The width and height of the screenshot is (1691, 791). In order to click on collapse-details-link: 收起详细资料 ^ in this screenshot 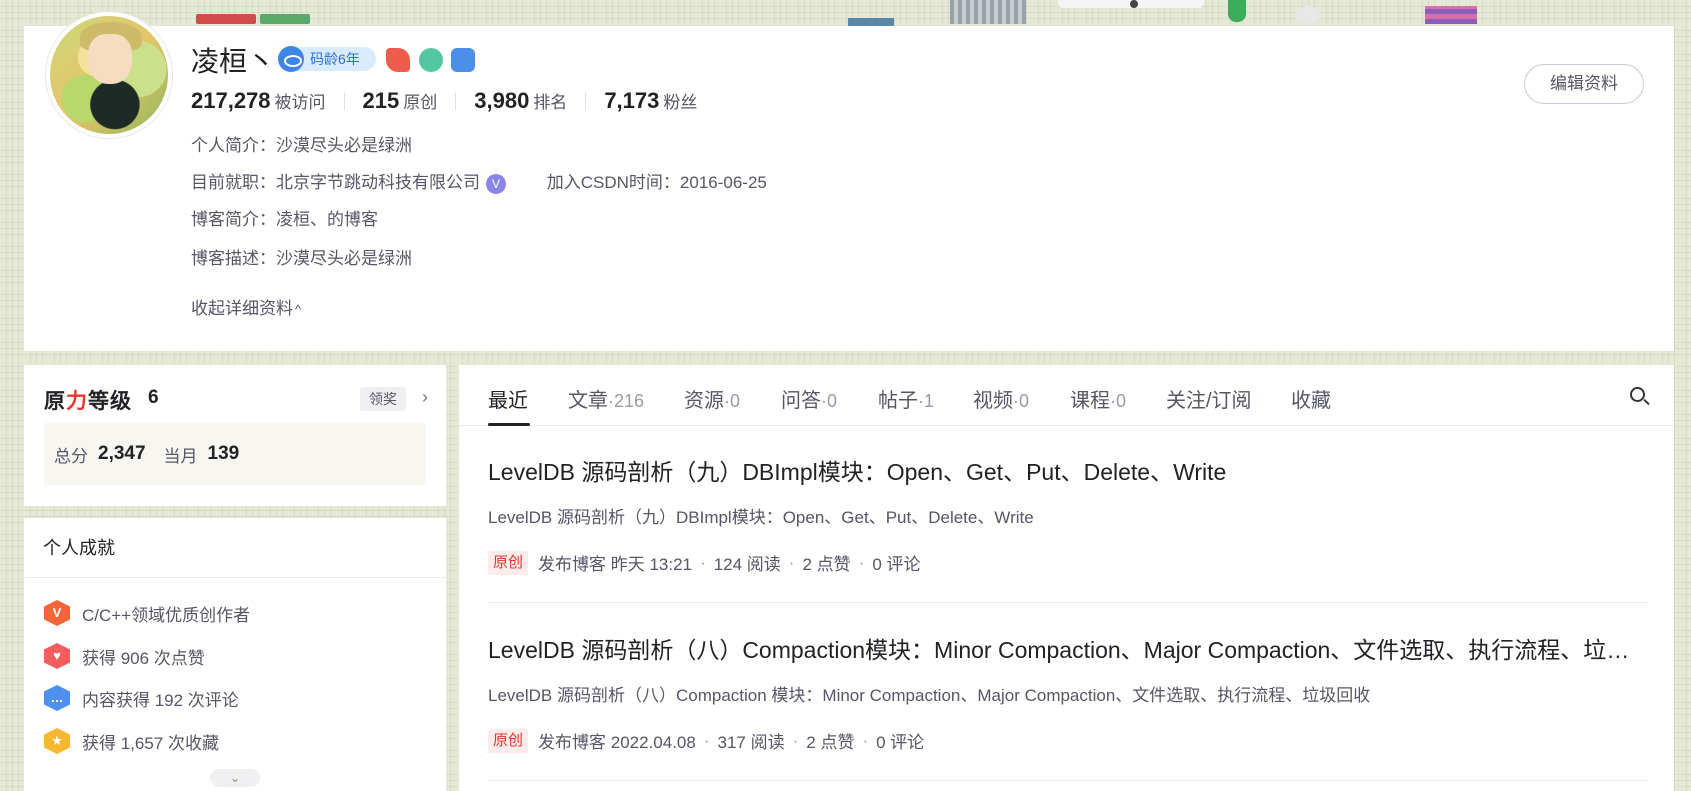, I will do `click(246, 306)`.